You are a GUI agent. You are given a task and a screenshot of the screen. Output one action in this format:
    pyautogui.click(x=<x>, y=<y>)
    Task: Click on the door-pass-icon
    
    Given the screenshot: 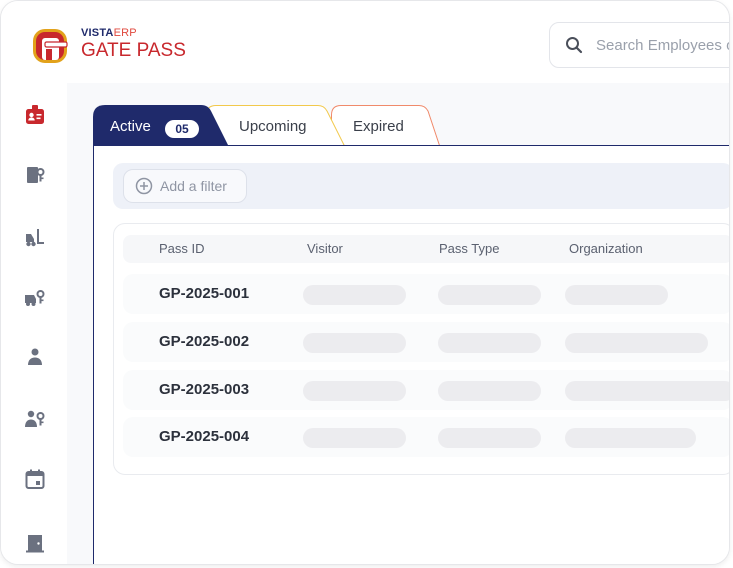 What is the action you would take?
    pyautogui.click(x=36, y=175)
    